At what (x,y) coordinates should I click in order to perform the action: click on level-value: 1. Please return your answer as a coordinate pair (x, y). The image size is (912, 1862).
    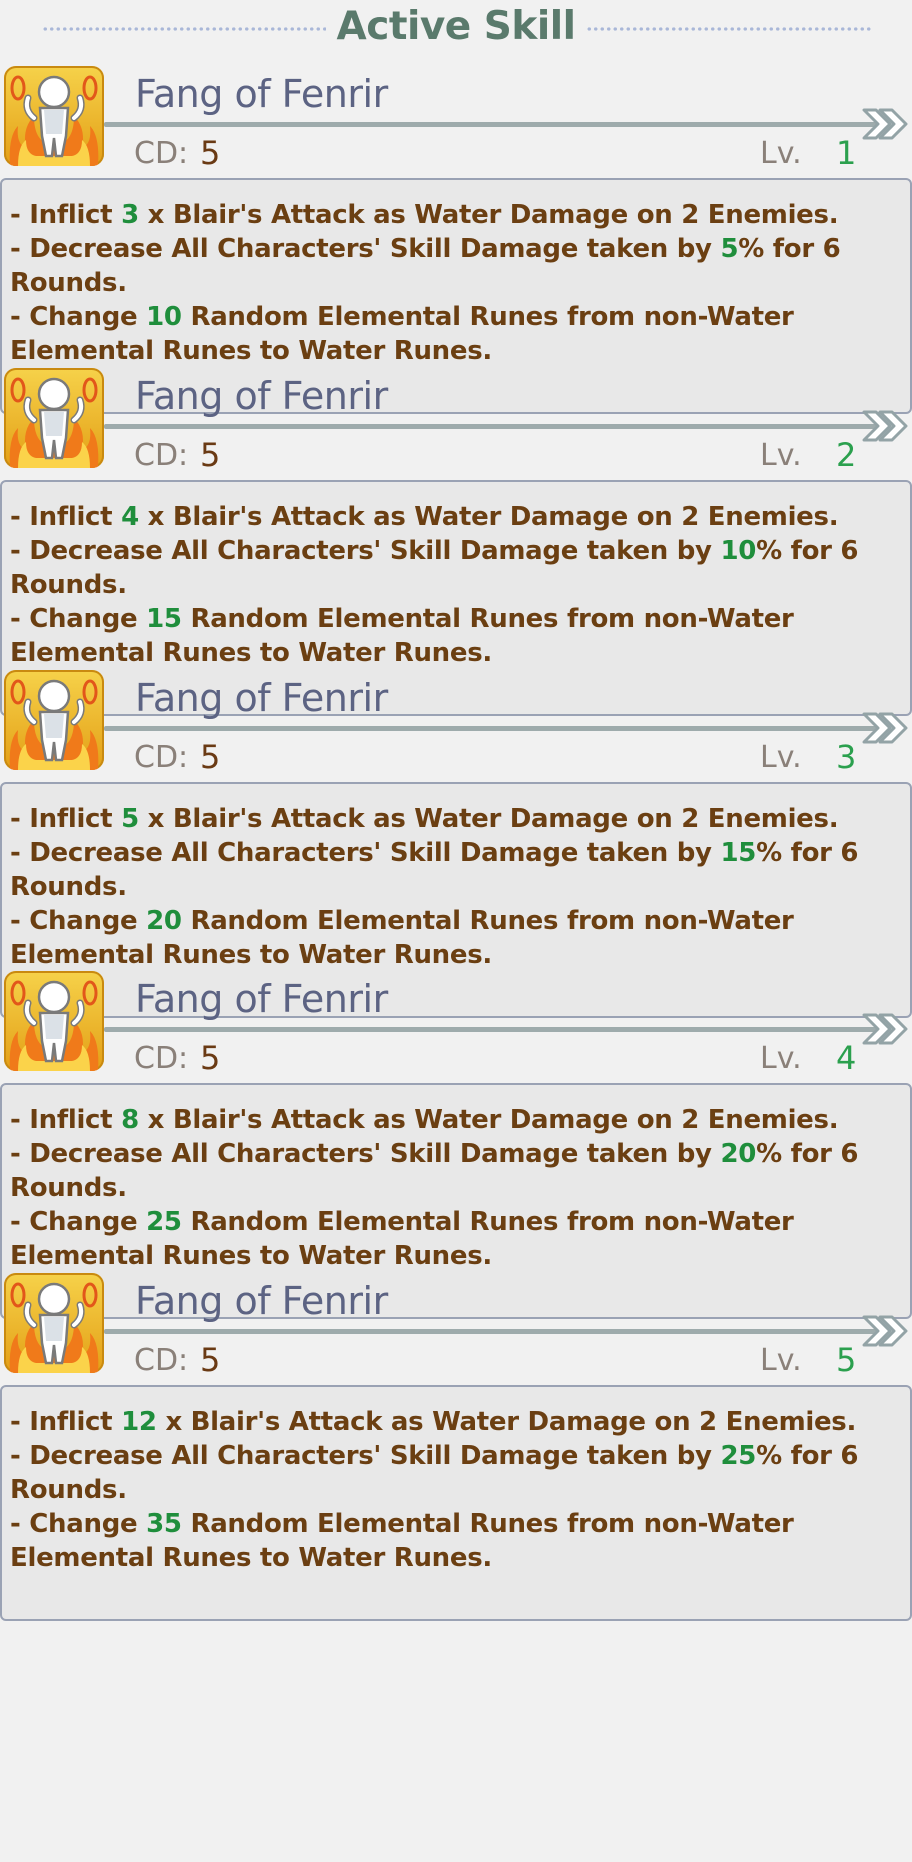
    Looking at the image, I should click on (846, 153).